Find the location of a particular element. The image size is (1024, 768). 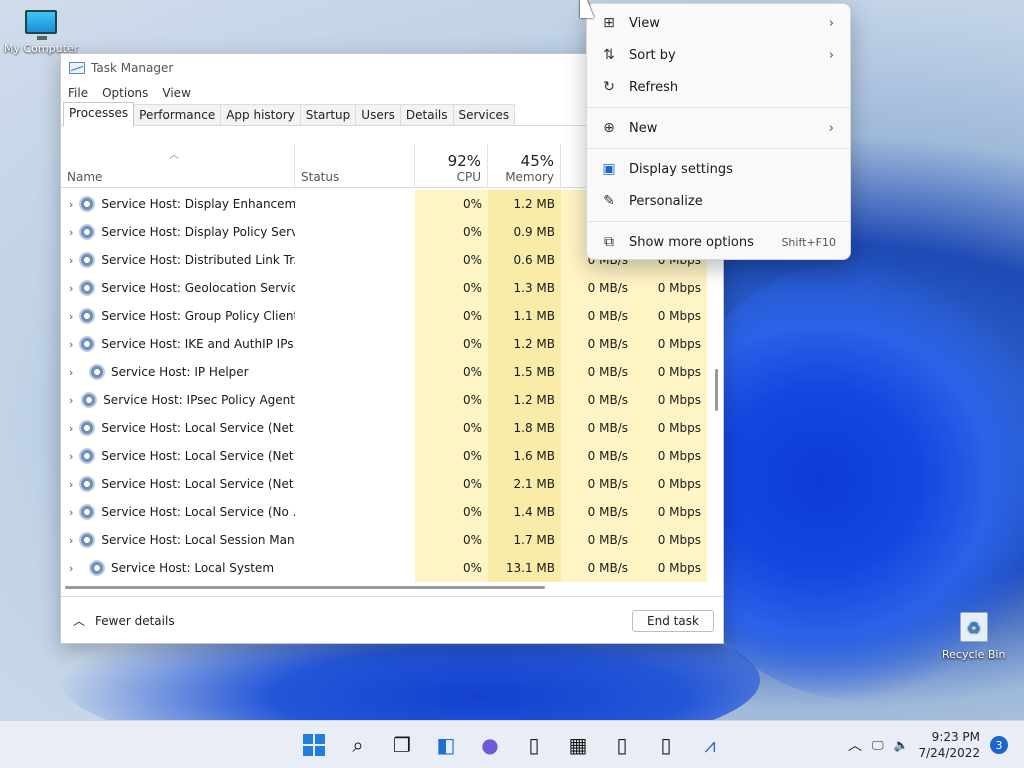

chevron-right-icon: › is located at coordinates (831, 23).